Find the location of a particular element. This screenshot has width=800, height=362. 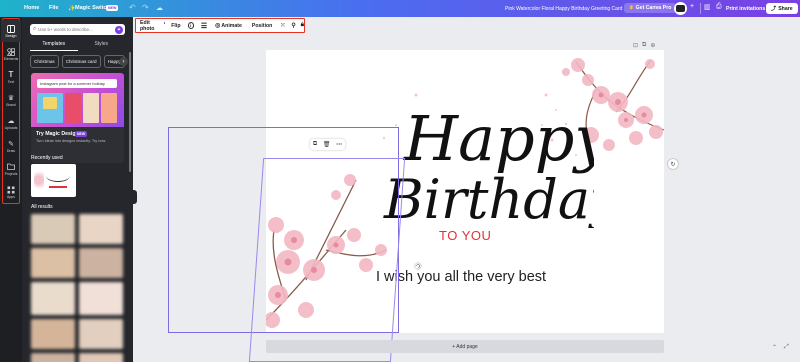

divider is located at coordinates (700, 8).